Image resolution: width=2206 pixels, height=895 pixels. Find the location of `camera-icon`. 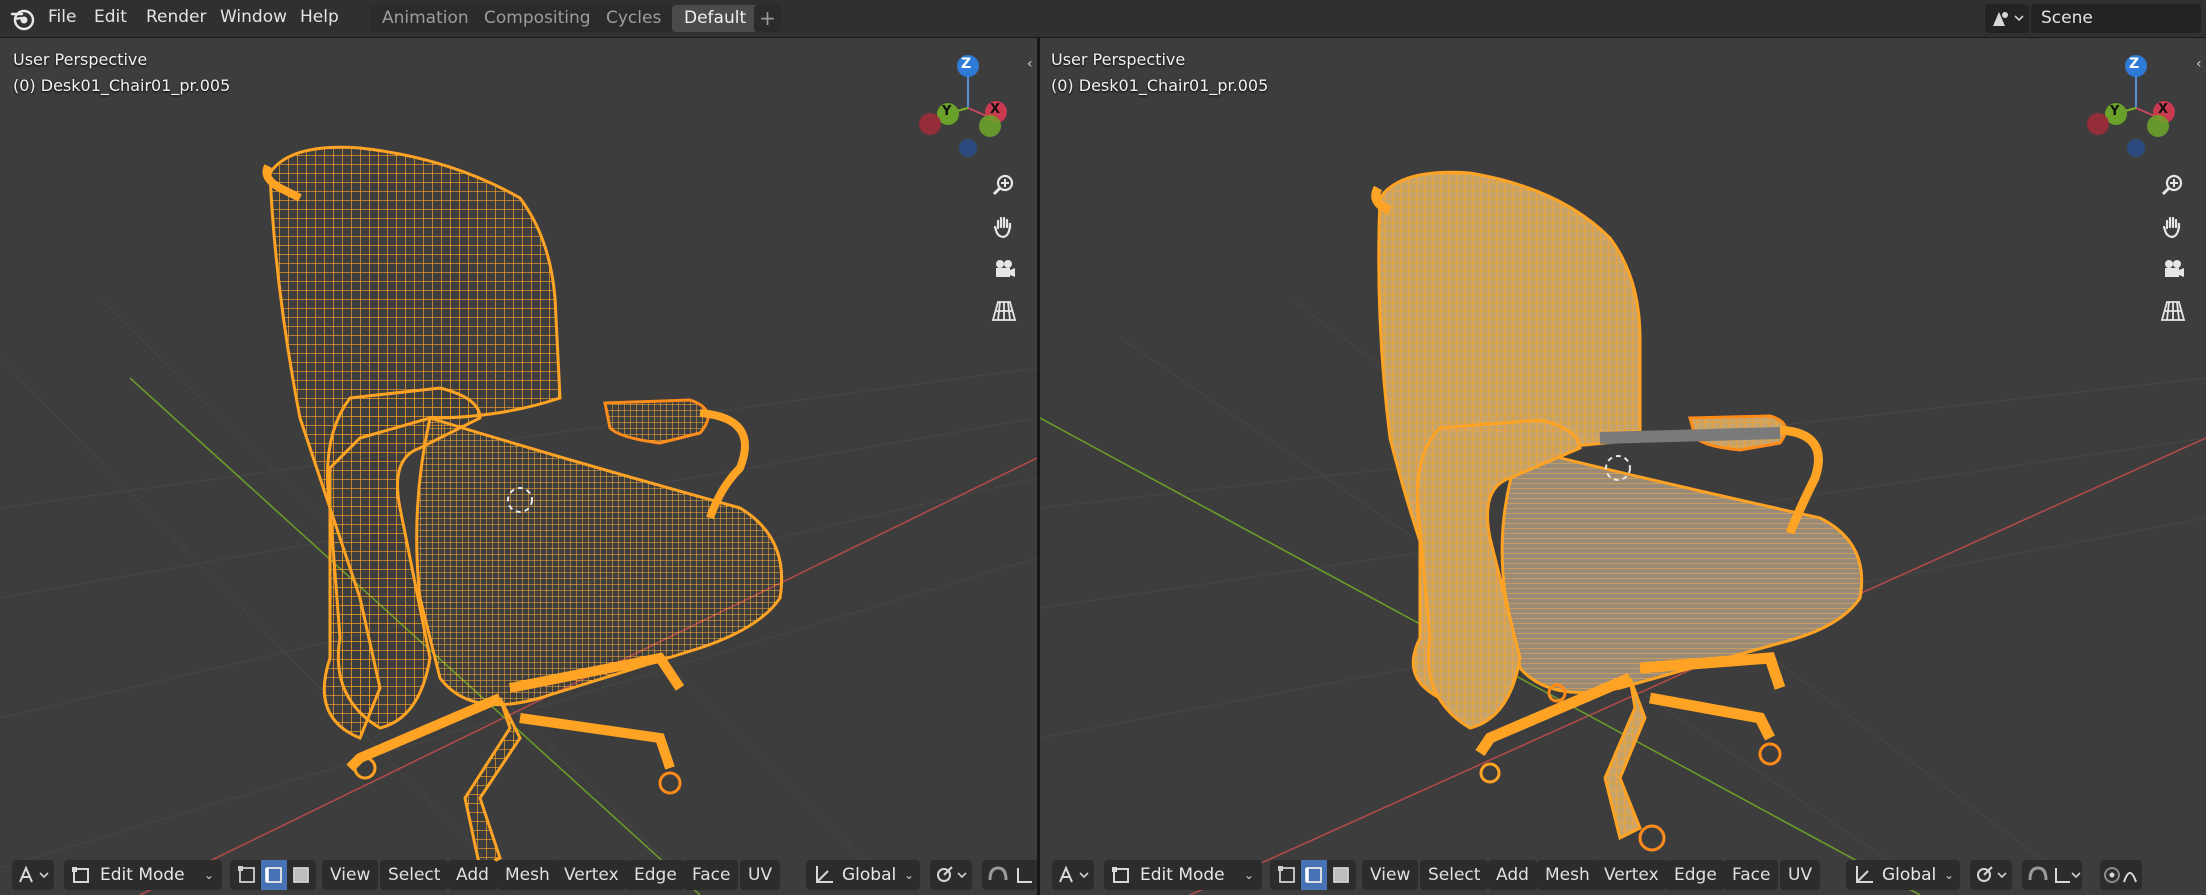

camera-icon is located at coordinates (2174, 268).